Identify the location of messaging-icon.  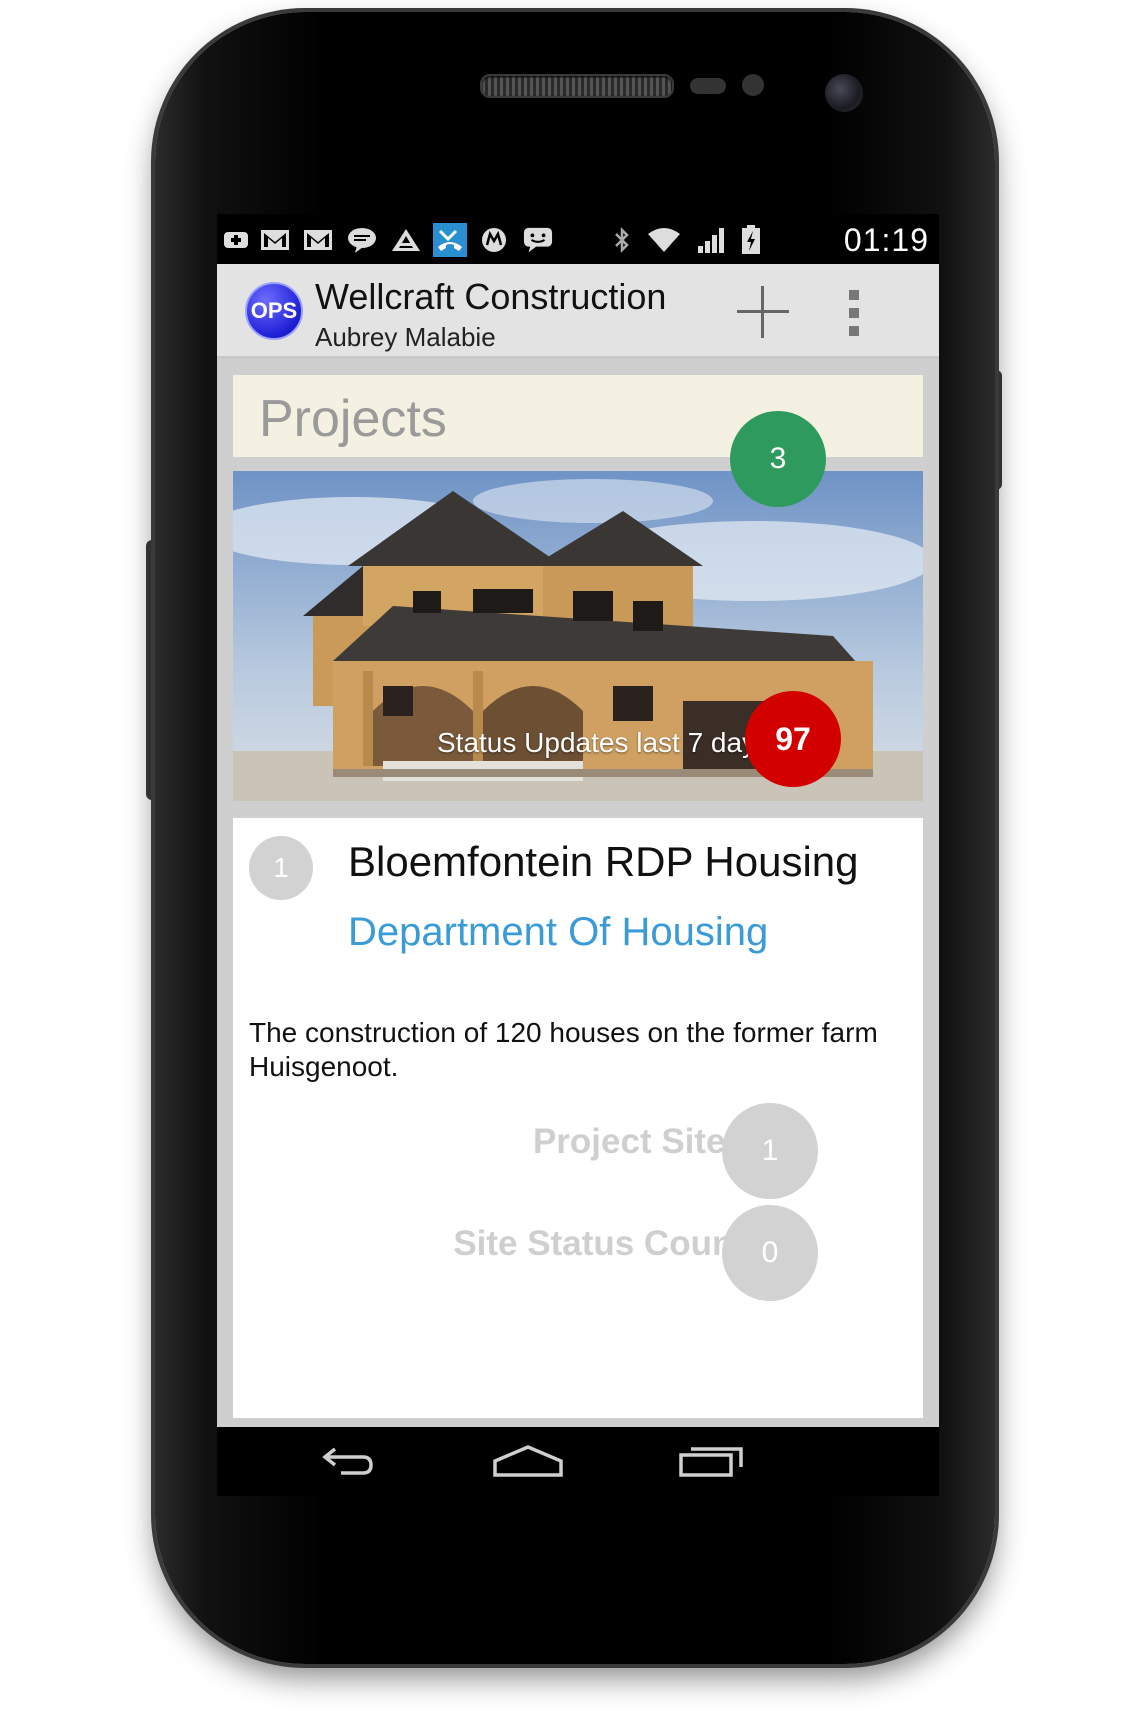
(538, 240).